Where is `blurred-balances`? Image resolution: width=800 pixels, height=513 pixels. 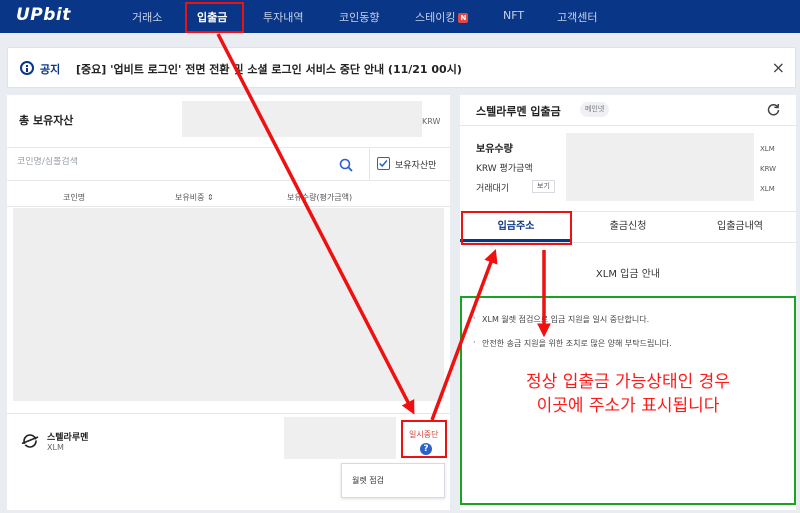
blurred-balances is located at coordinates (660, 167).